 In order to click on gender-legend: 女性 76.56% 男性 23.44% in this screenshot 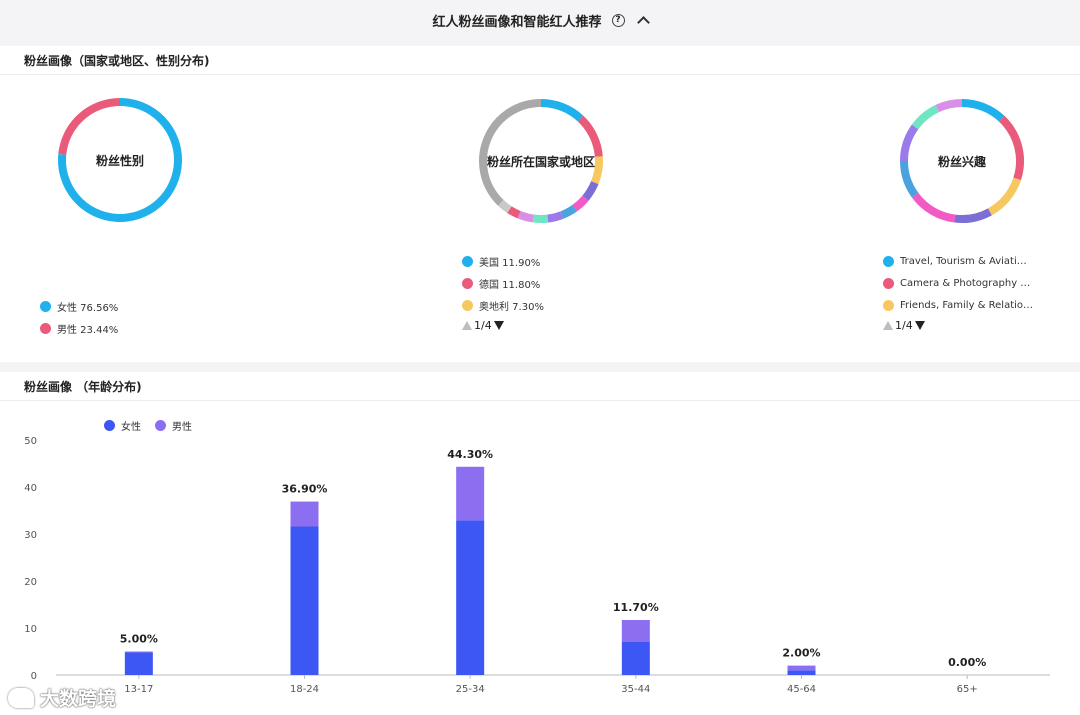, I will do `click(79, 317)`.